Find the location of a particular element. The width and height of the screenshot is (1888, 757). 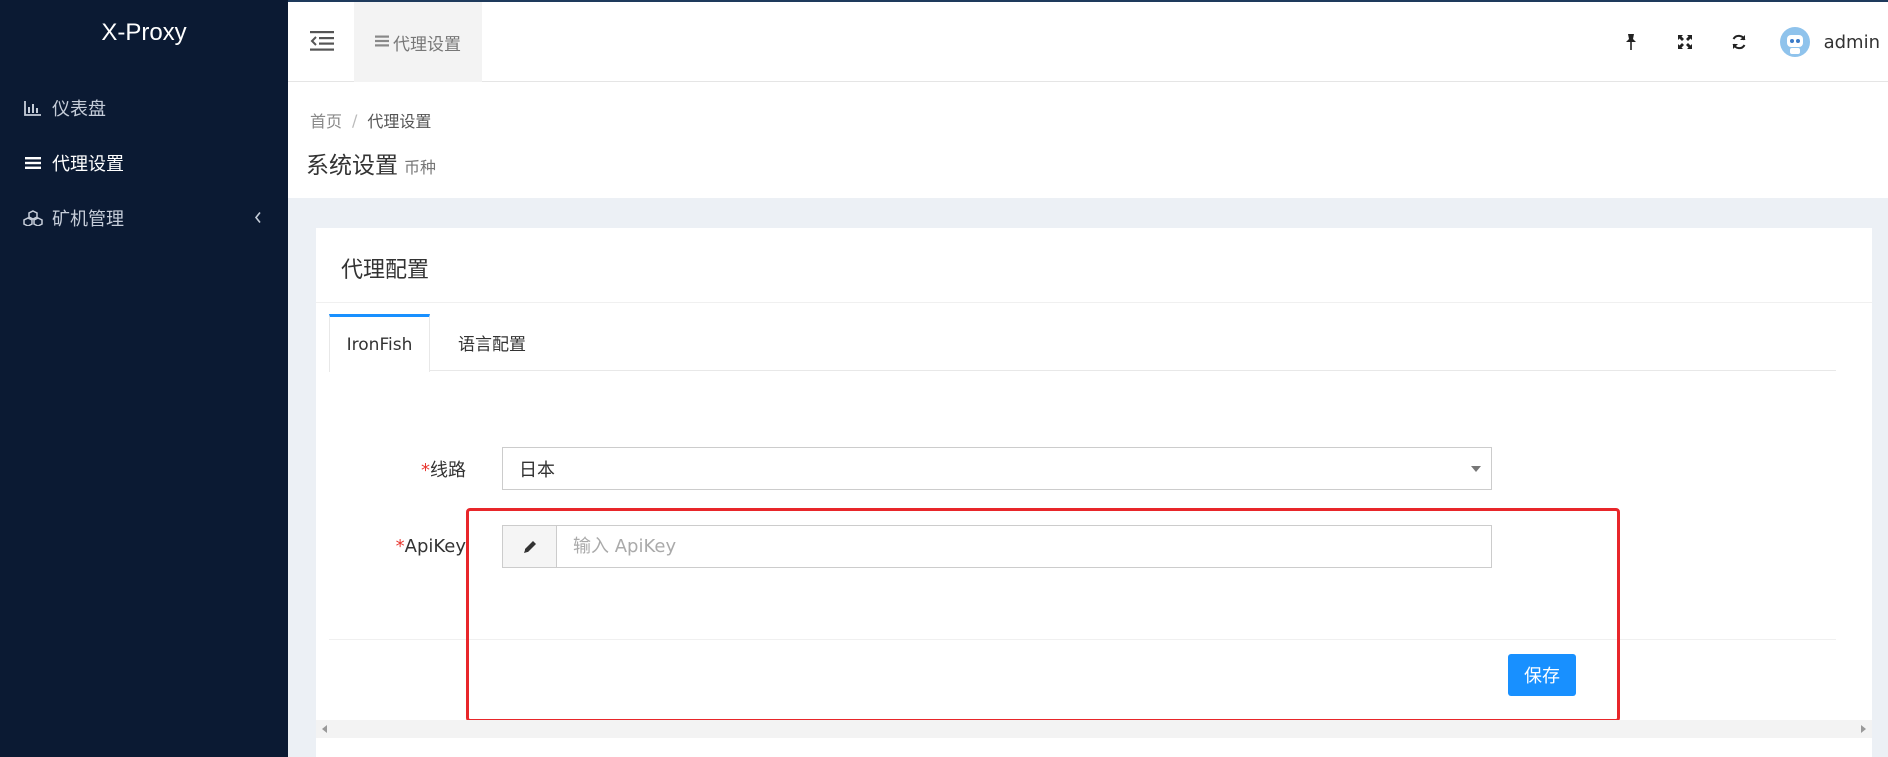

topbar: 代理设置 admin is located at coordinates (1088, 41).